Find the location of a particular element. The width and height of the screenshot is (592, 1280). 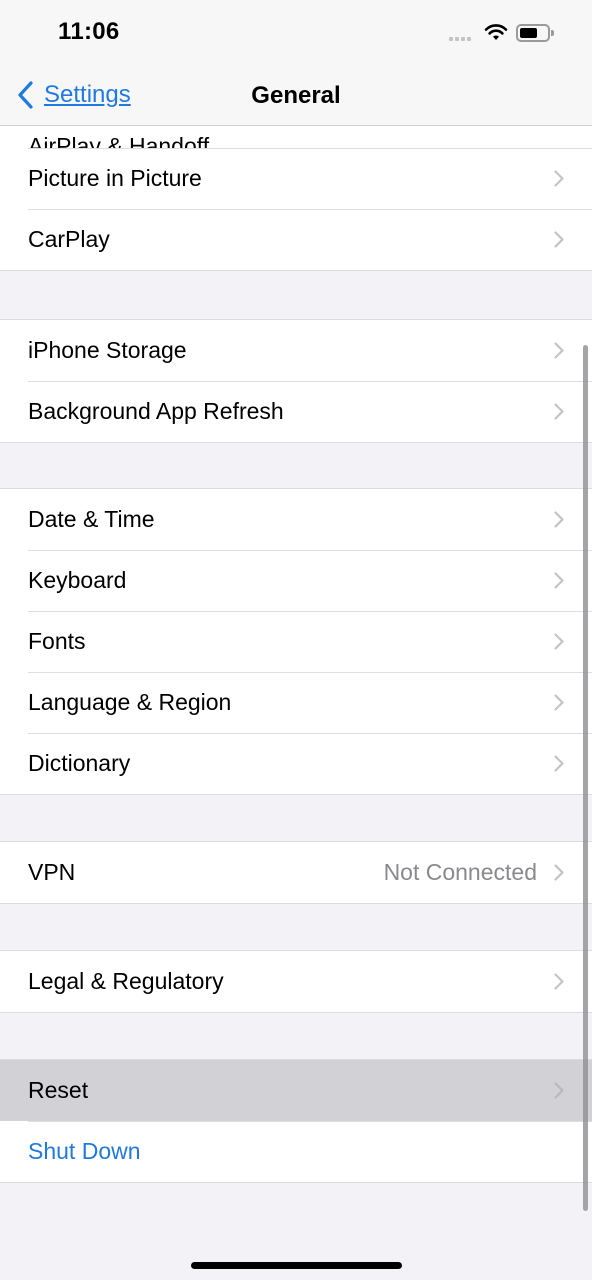

row-fonts: Fonts is located at coordinates (296, 641).